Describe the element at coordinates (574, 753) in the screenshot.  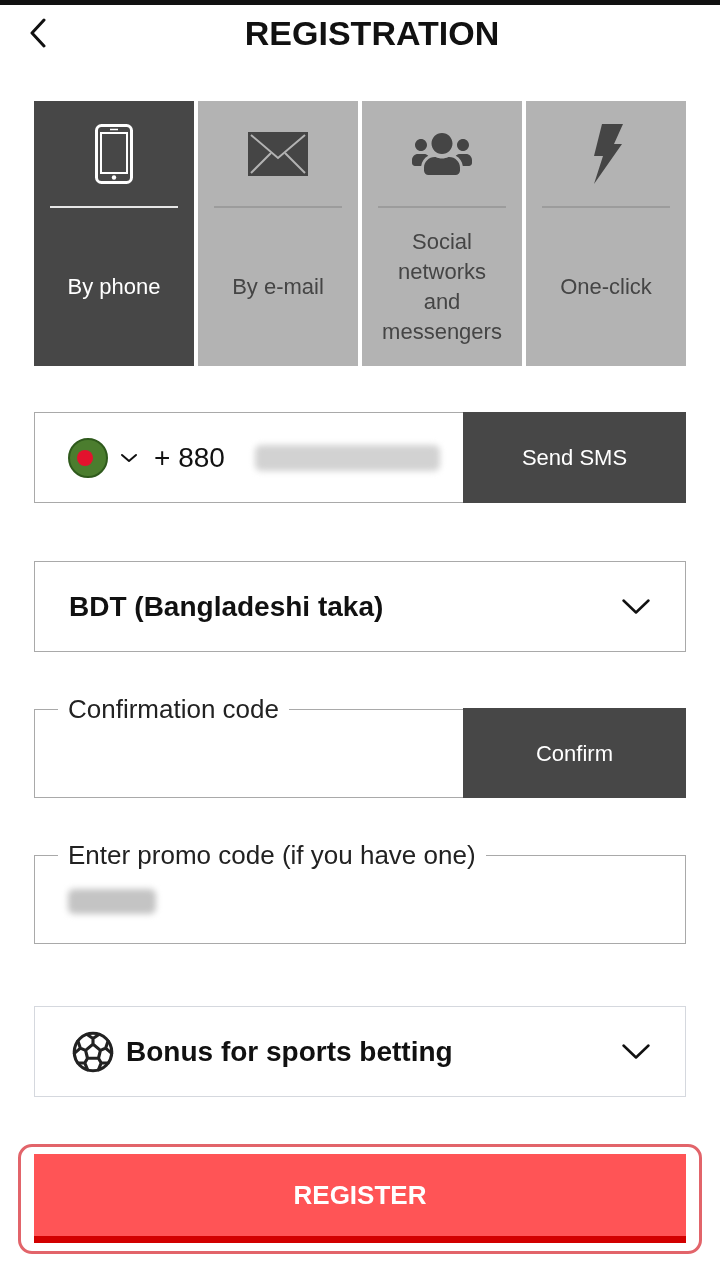
I see `confirm-button: Confirm` at that location.